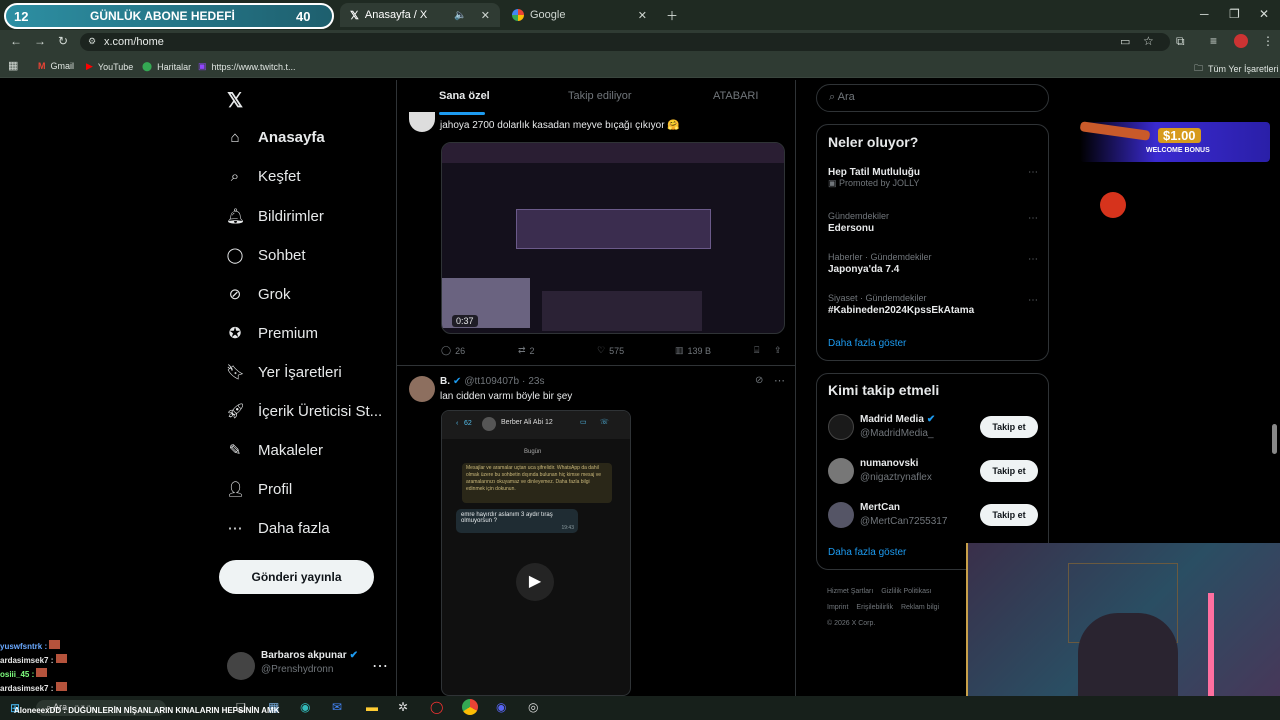 Image resolution: width=1280 pixels, height=720 pixels. What do you see at coordinates (1204, 14) in the screenshot?
I see `minimize-icon: ─` at bounding box center [1204, 14].